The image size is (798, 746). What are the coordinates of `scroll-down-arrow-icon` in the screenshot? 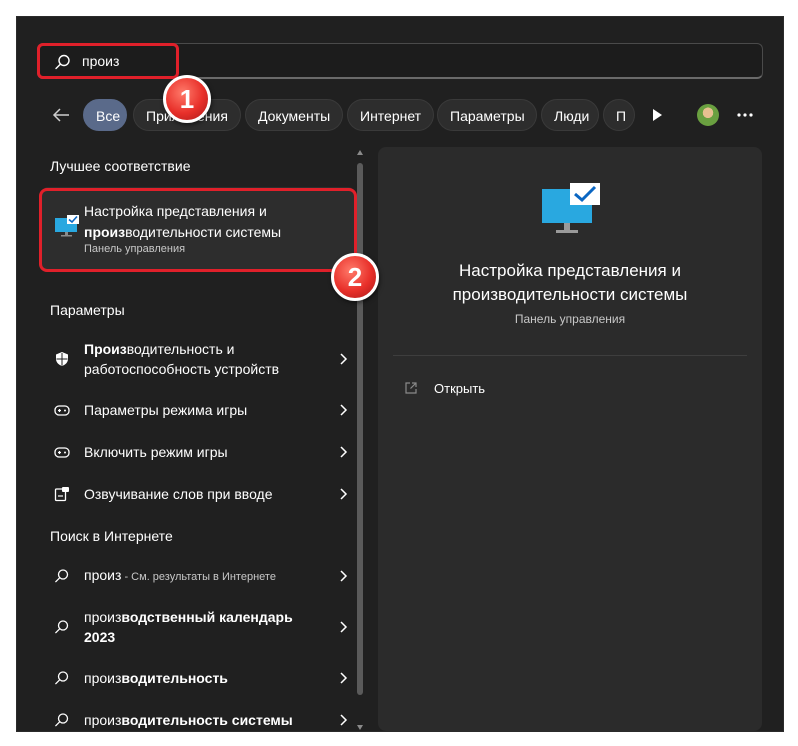 It's located at (360, 727).